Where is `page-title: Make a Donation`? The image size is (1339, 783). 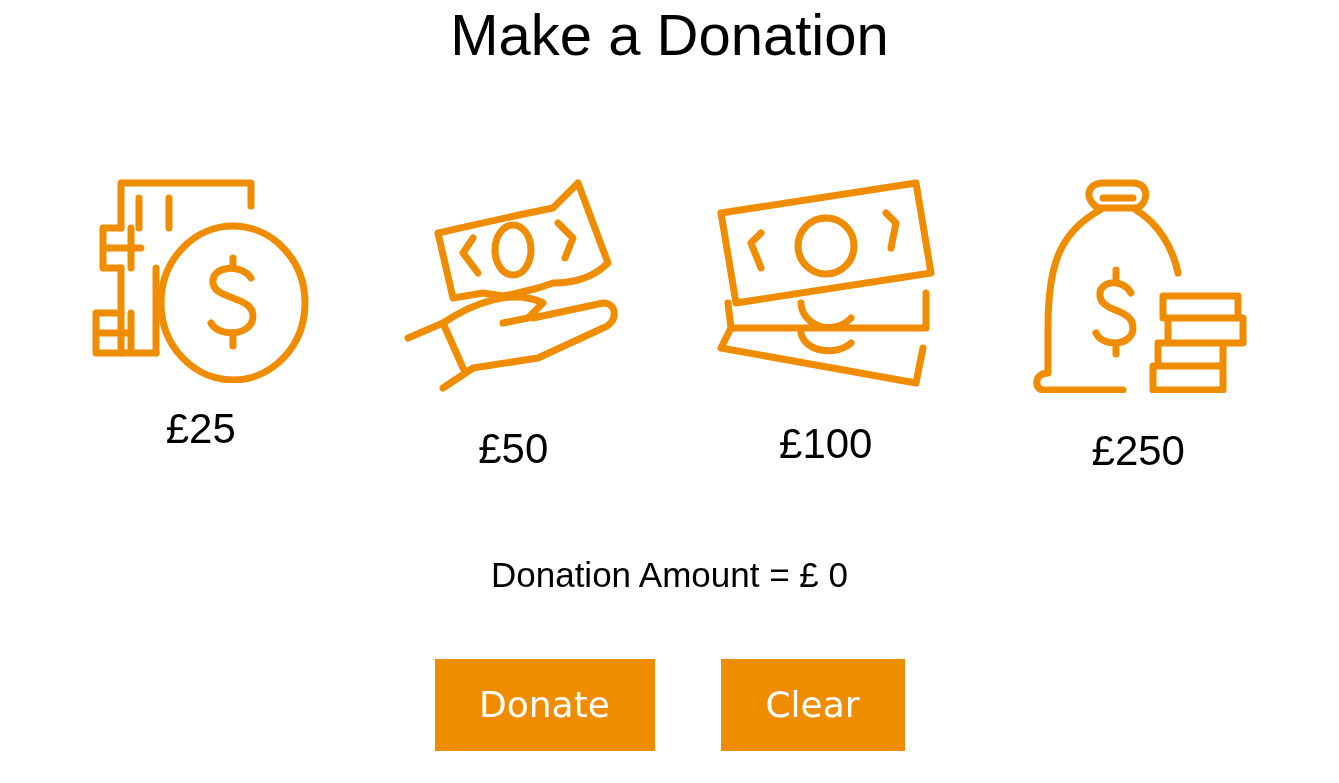
page-title: Make a Donation is located at coordinates (669, 35).